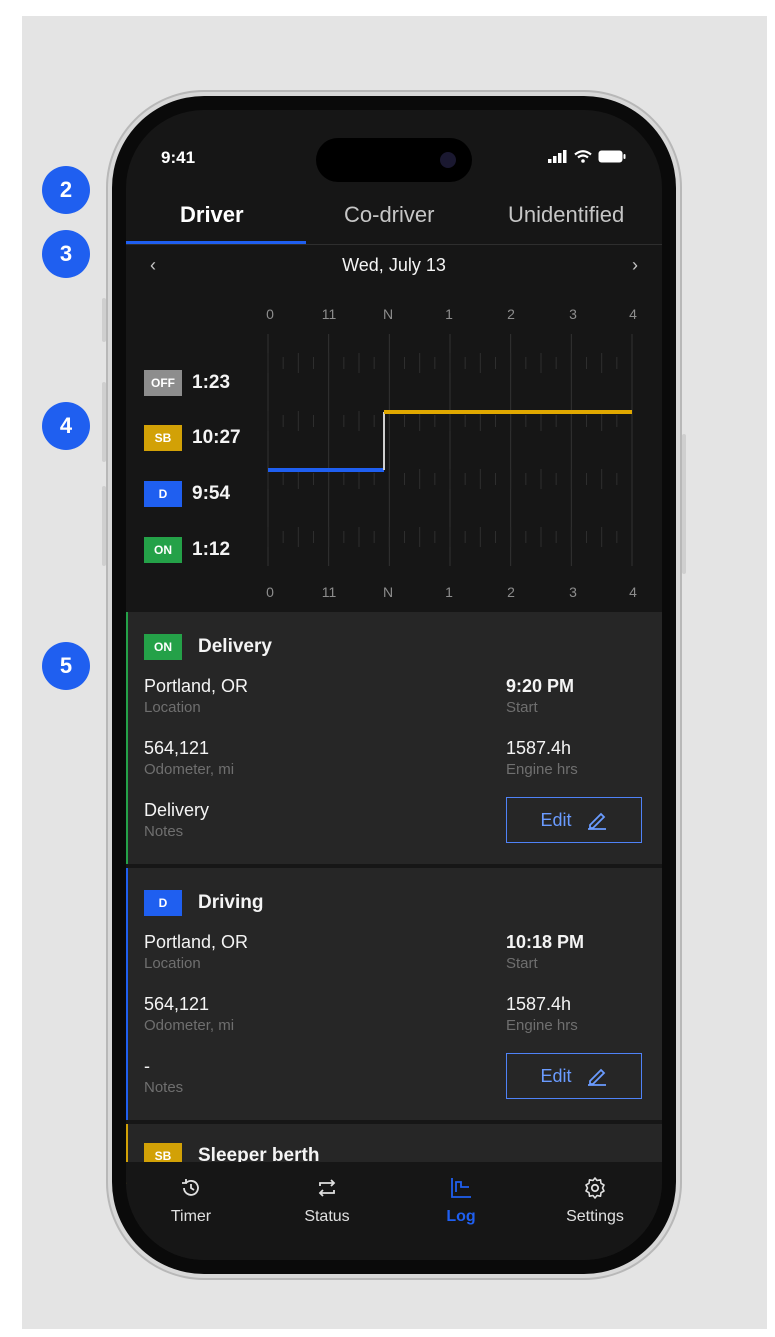 The width and height of the screenshot is (775, 1337). Describe the element at coordinates (187, 550) in the screenshot. I see `status-total-on: ON 1:12` at that location.